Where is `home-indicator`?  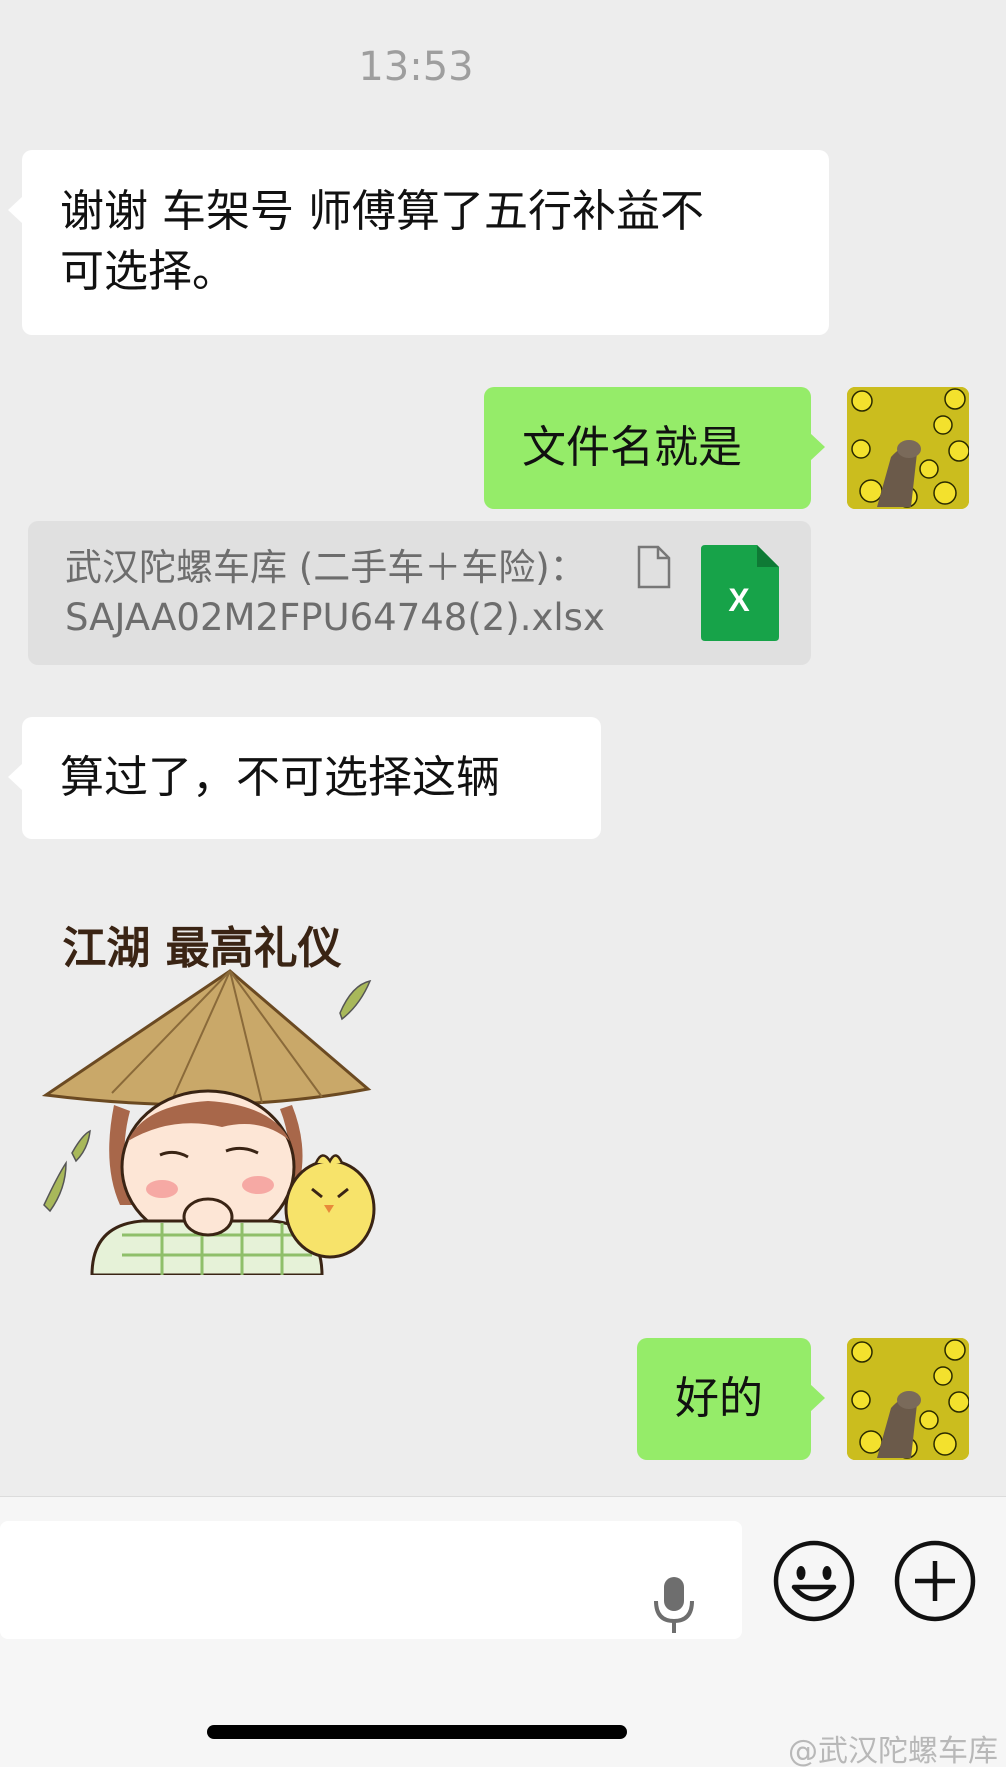
home-indicator is located at coordinates (417, 1732).